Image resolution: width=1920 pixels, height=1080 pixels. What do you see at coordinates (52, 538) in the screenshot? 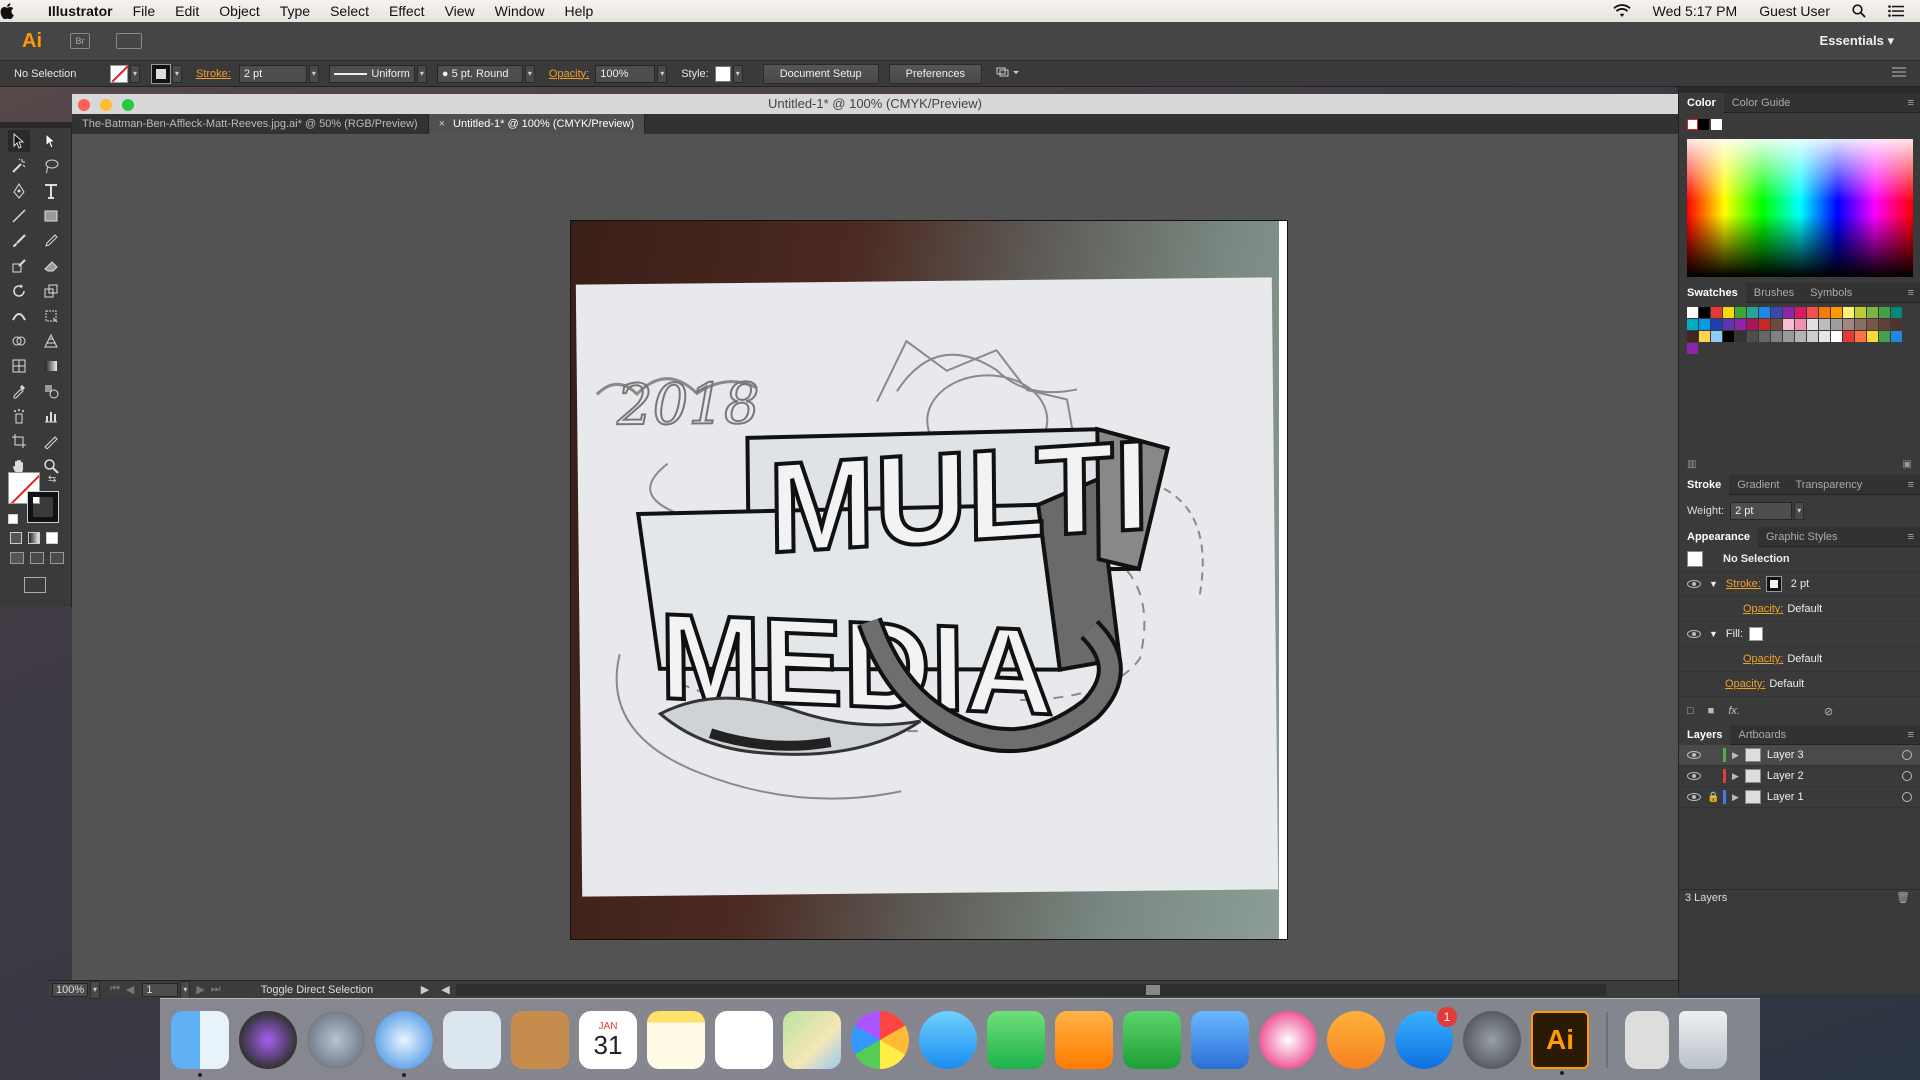
I see `none-mode-icon` at bounding box center [52, 538].